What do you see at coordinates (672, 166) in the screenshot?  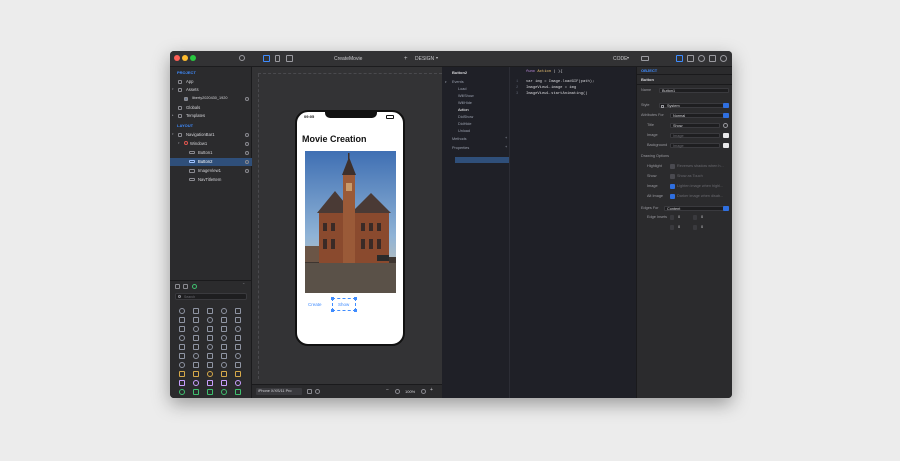 I see `highlight-checkbox` at bounding box center [672, 166].